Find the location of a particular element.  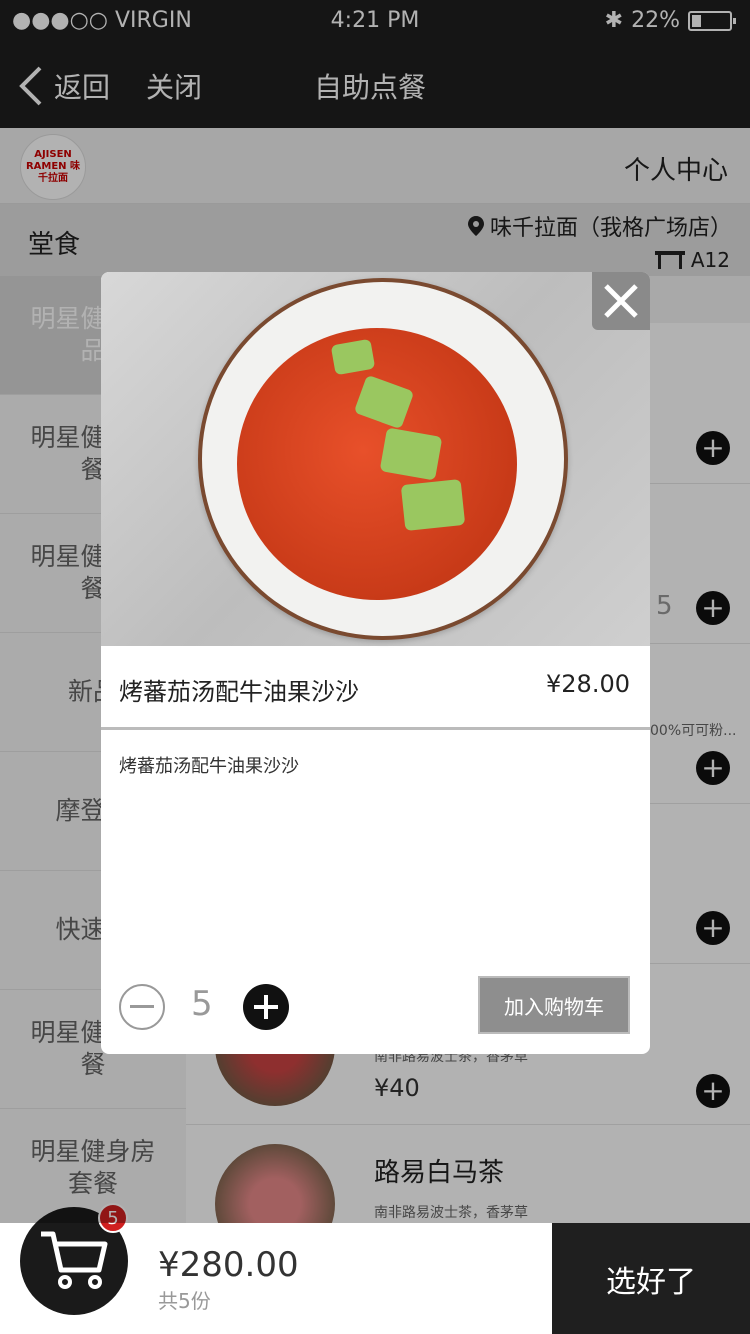

dish-description: 烤蕃茄汤配牛油果沙沙 is located at coordinates (209, 766).